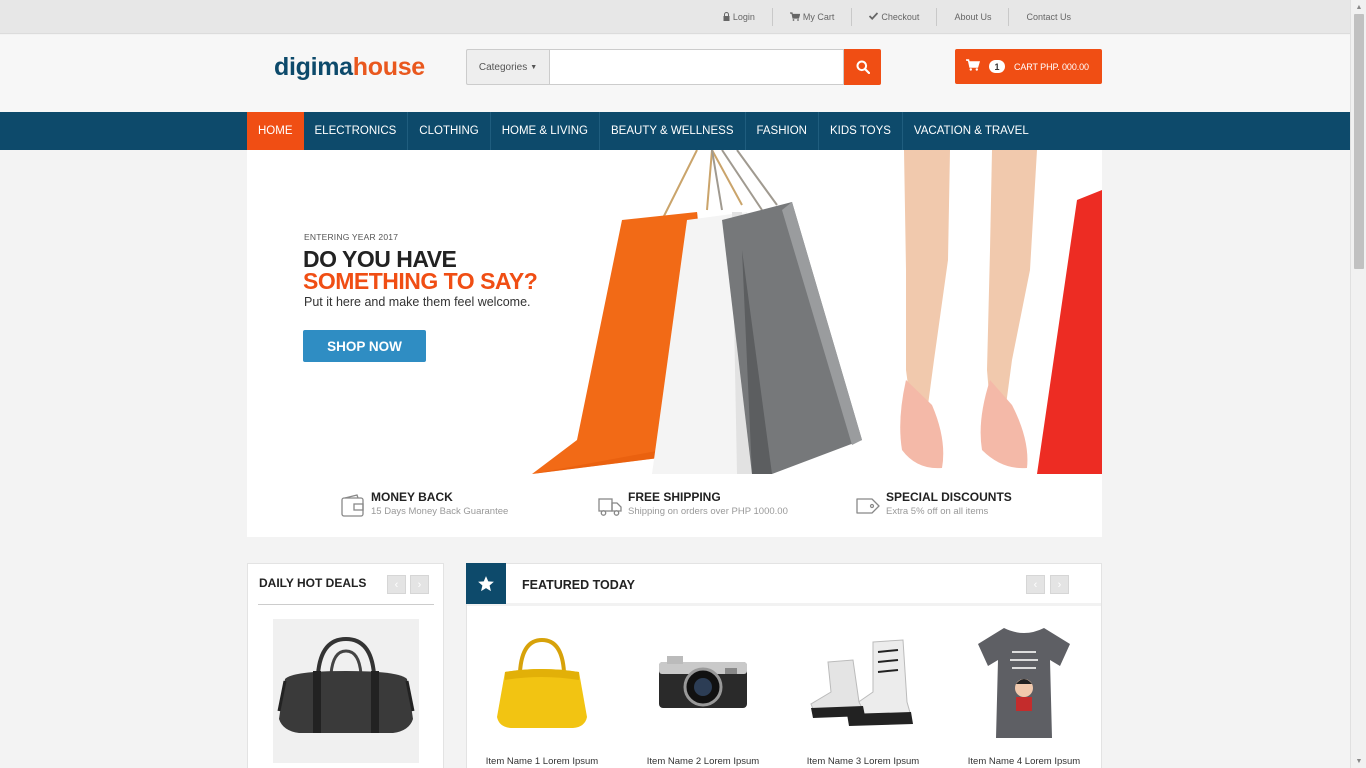 This screenshot has width=1366, height=768. Describe the element at coordinates (949, 497) in the screenshot. I see `feature-title: SPECIAL DISCOUNTS` at that location.